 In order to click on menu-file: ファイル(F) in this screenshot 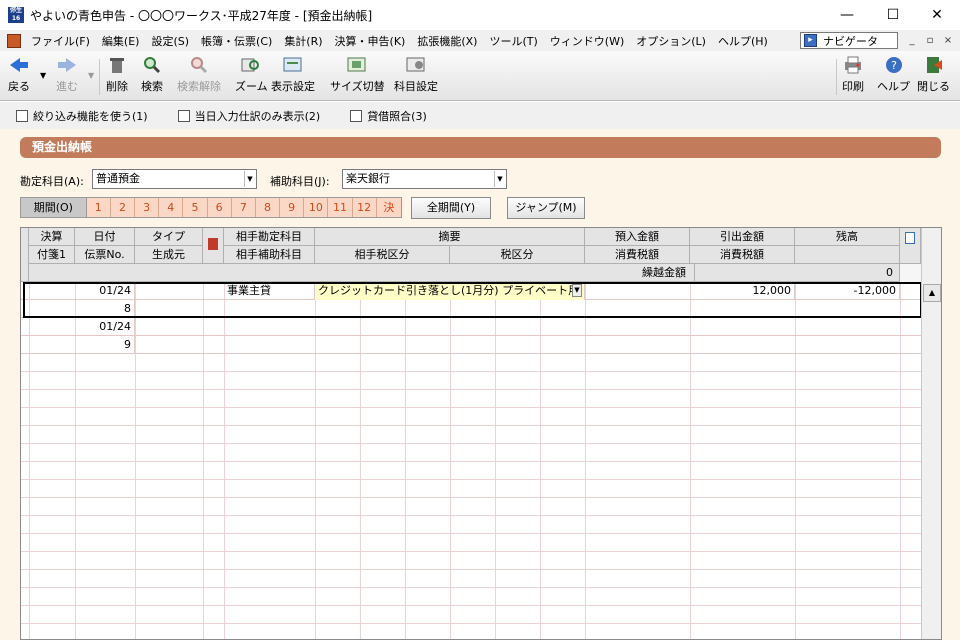, I will do `click(60, 41)`.